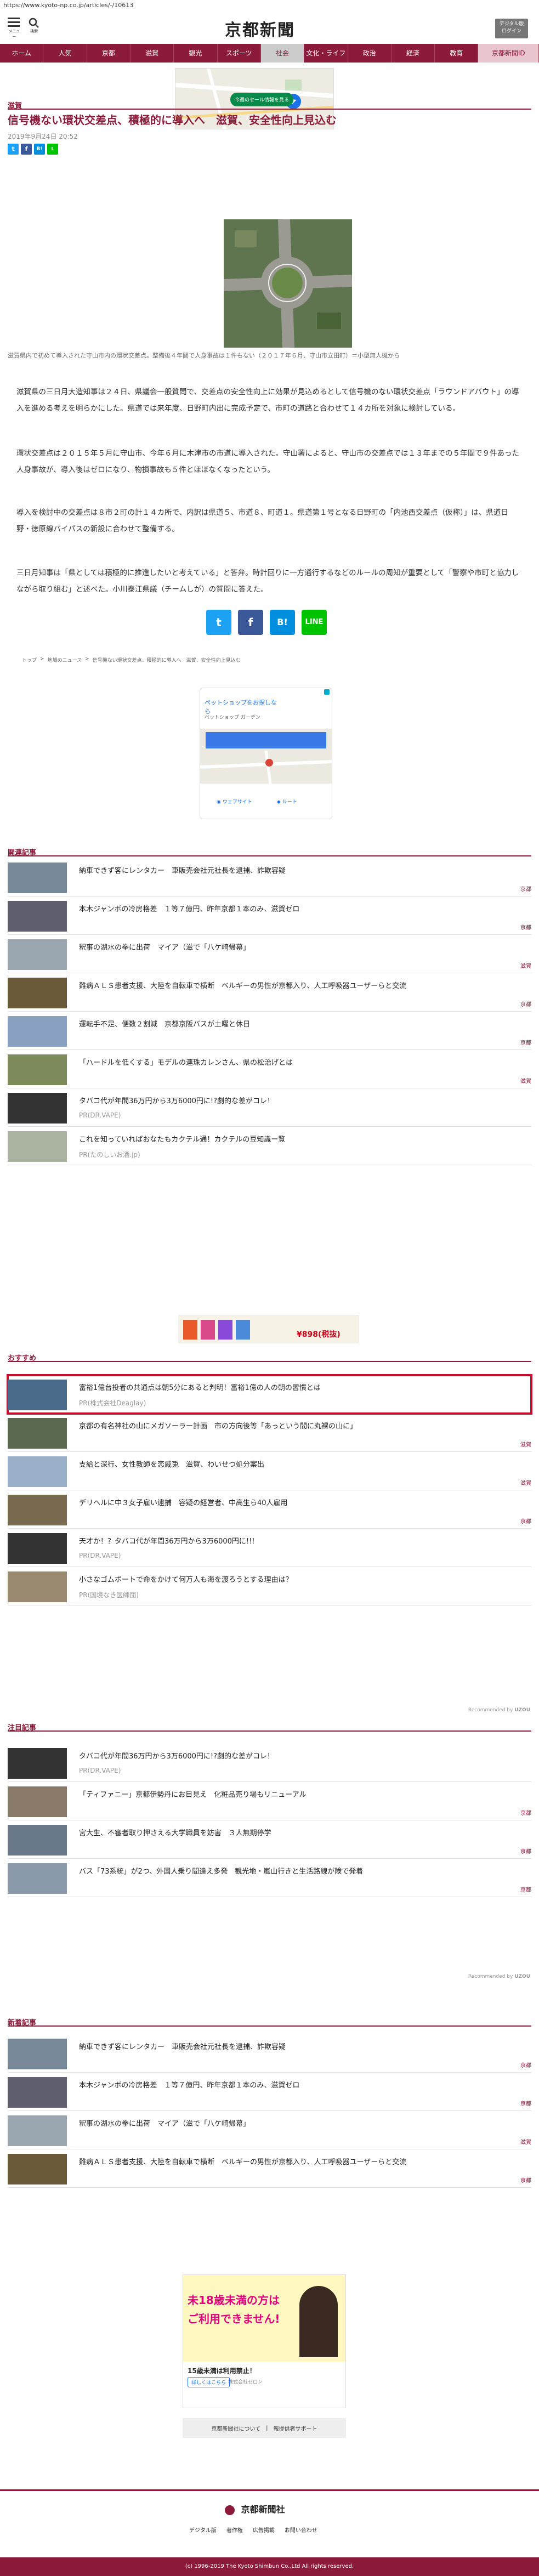 Image resolution: width=539 pixels, height=2576 pixels. I want to click on list-item: 宮大生、不審者取り押さえる大学職員を妨害 ３人無期停学京都, so click(269, 1839).